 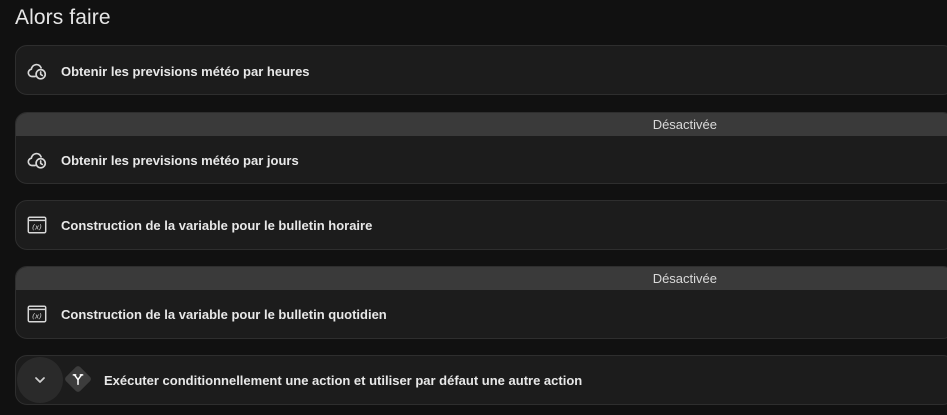 I want to click on expand-button, so click(x=40, y=380).